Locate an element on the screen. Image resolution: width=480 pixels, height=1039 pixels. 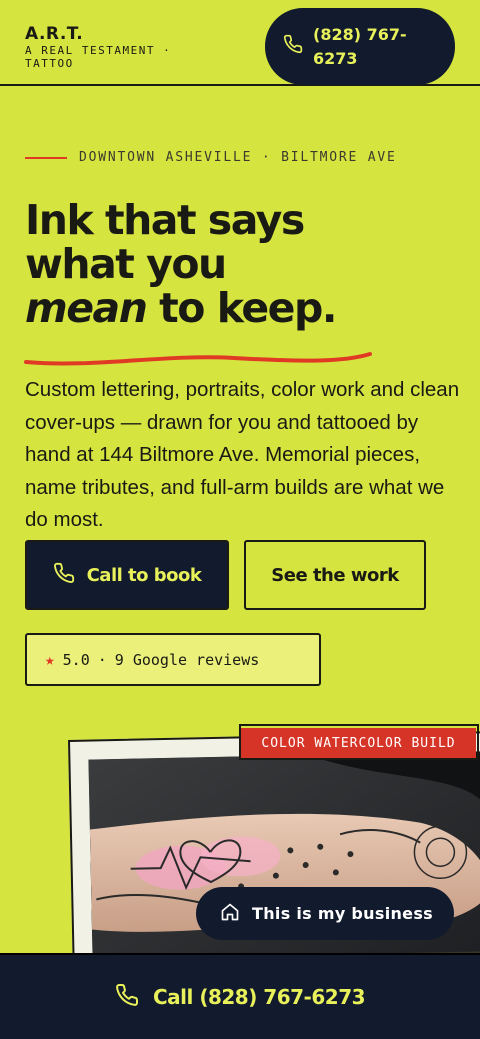
claim-business-label: This is my business is located at coordinates (342, 913).